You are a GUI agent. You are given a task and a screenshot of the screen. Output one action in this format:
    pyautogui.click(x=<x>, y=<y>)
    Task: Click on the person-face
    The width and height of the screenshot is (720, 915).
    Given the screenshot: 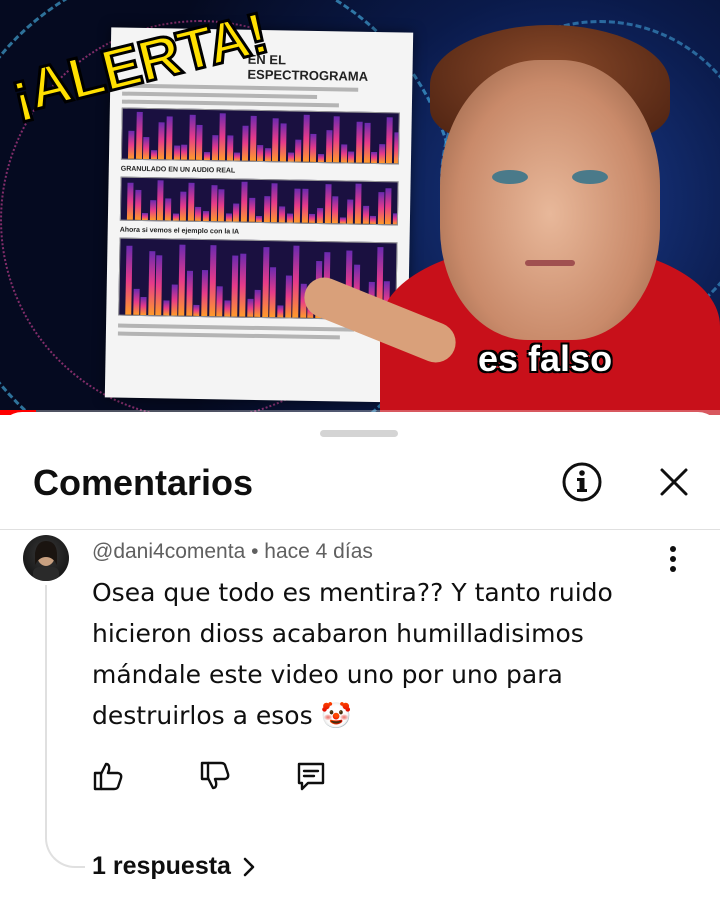 What is the action you would take?
    pyautogui.click(x=550, y=200)
    